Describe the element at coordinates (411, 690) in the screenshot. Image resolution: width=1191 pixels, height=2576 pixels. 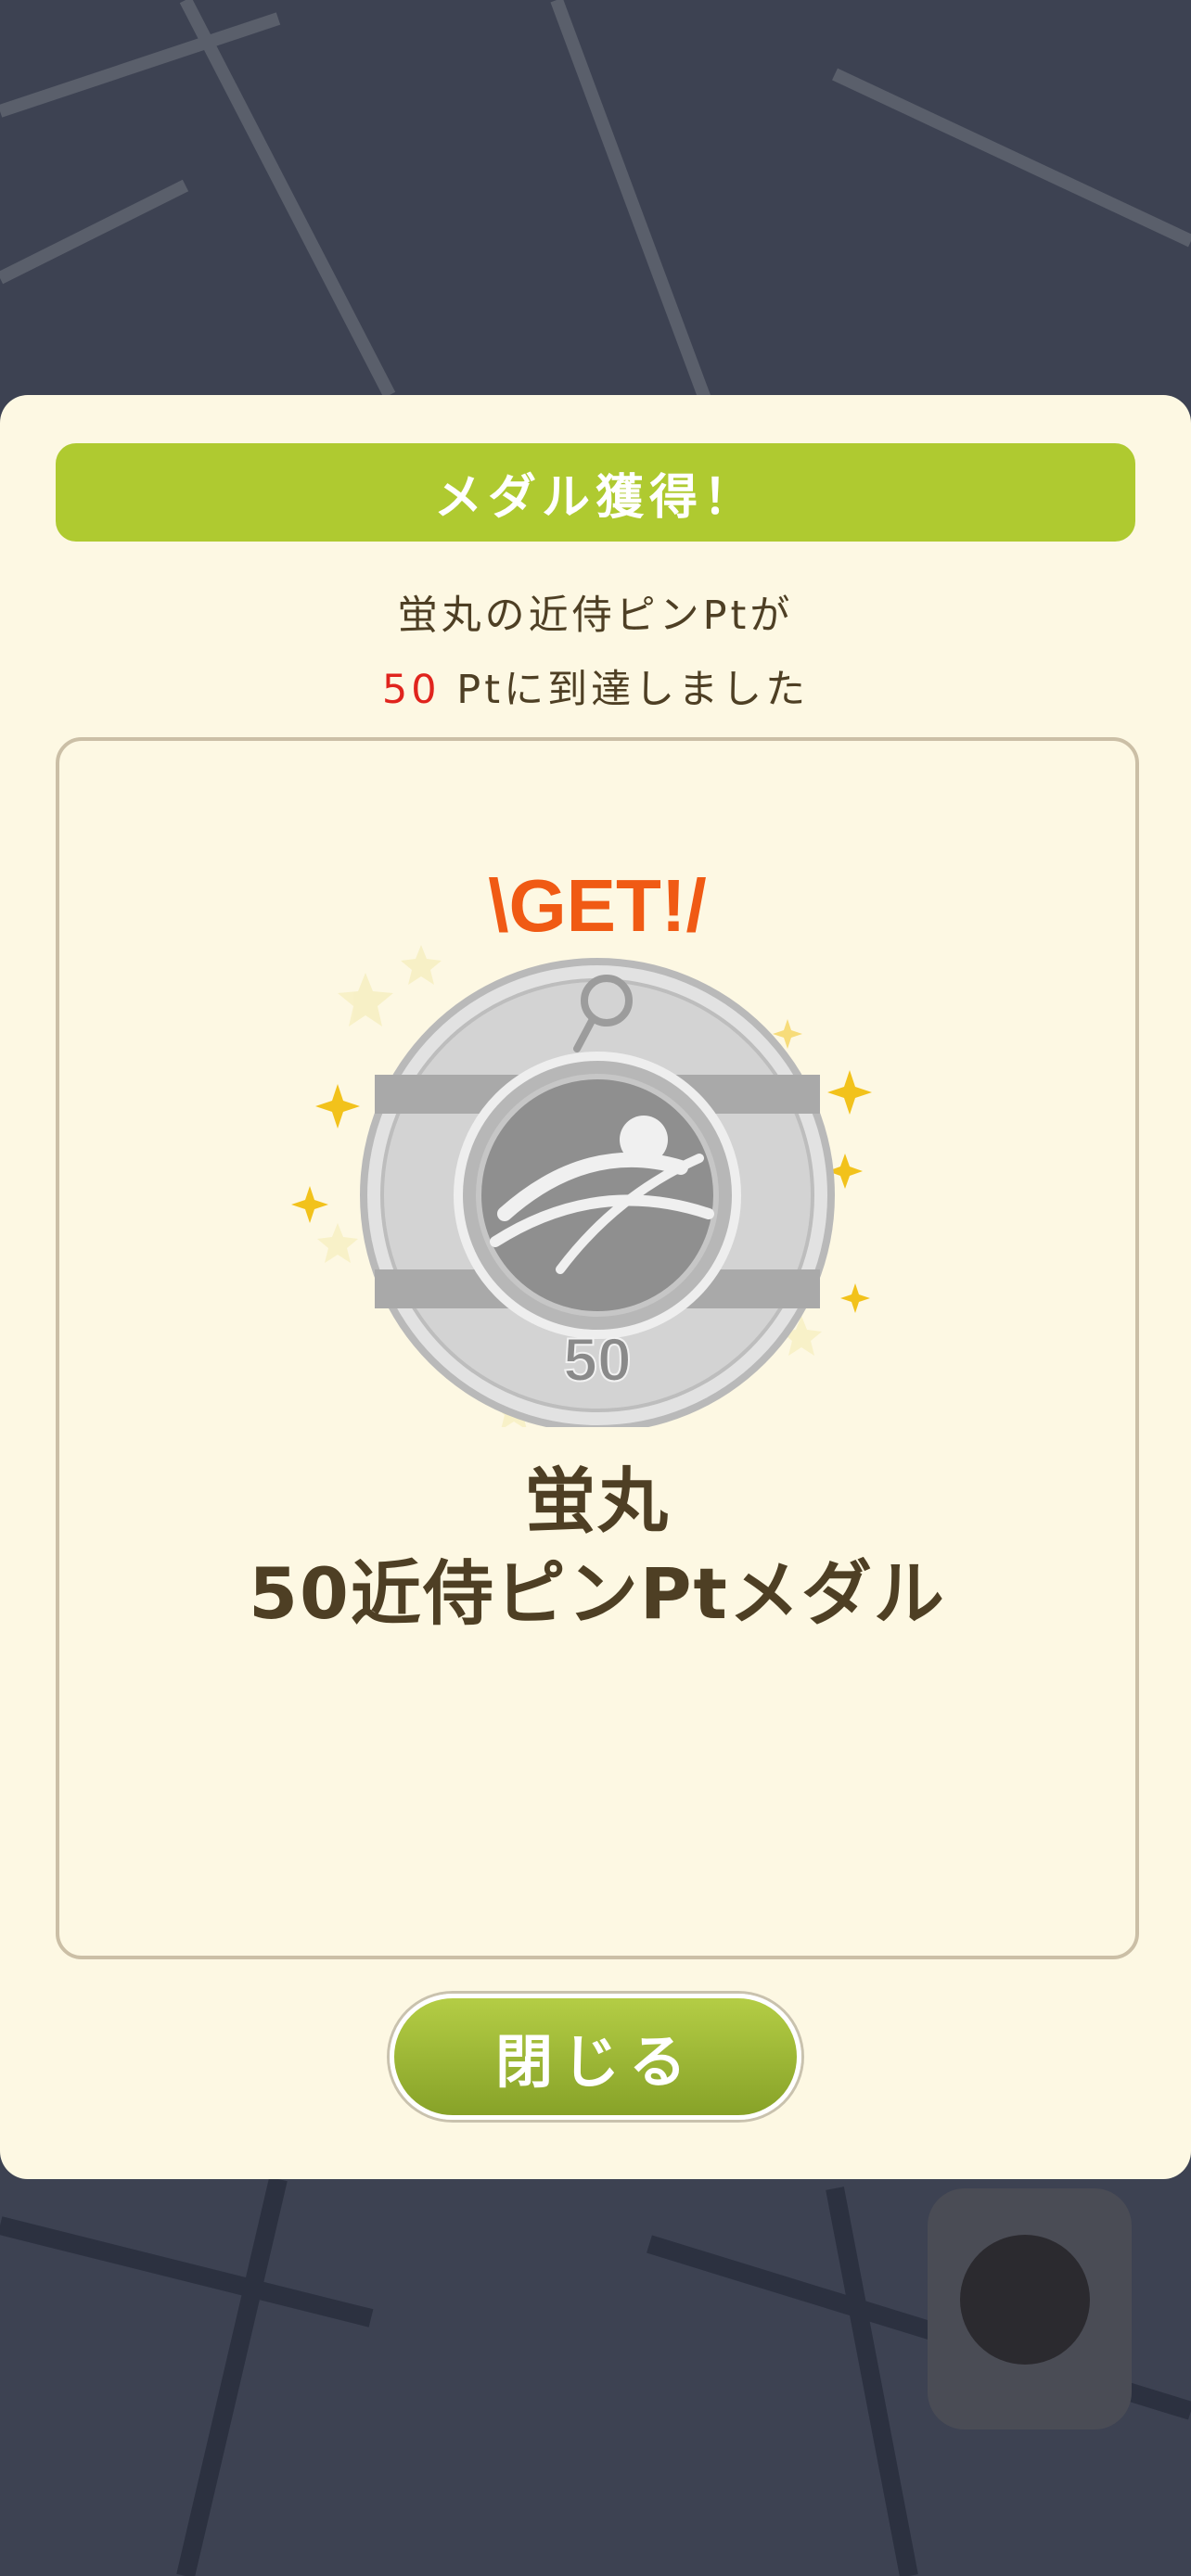
I see `points-value: 50` at that location.